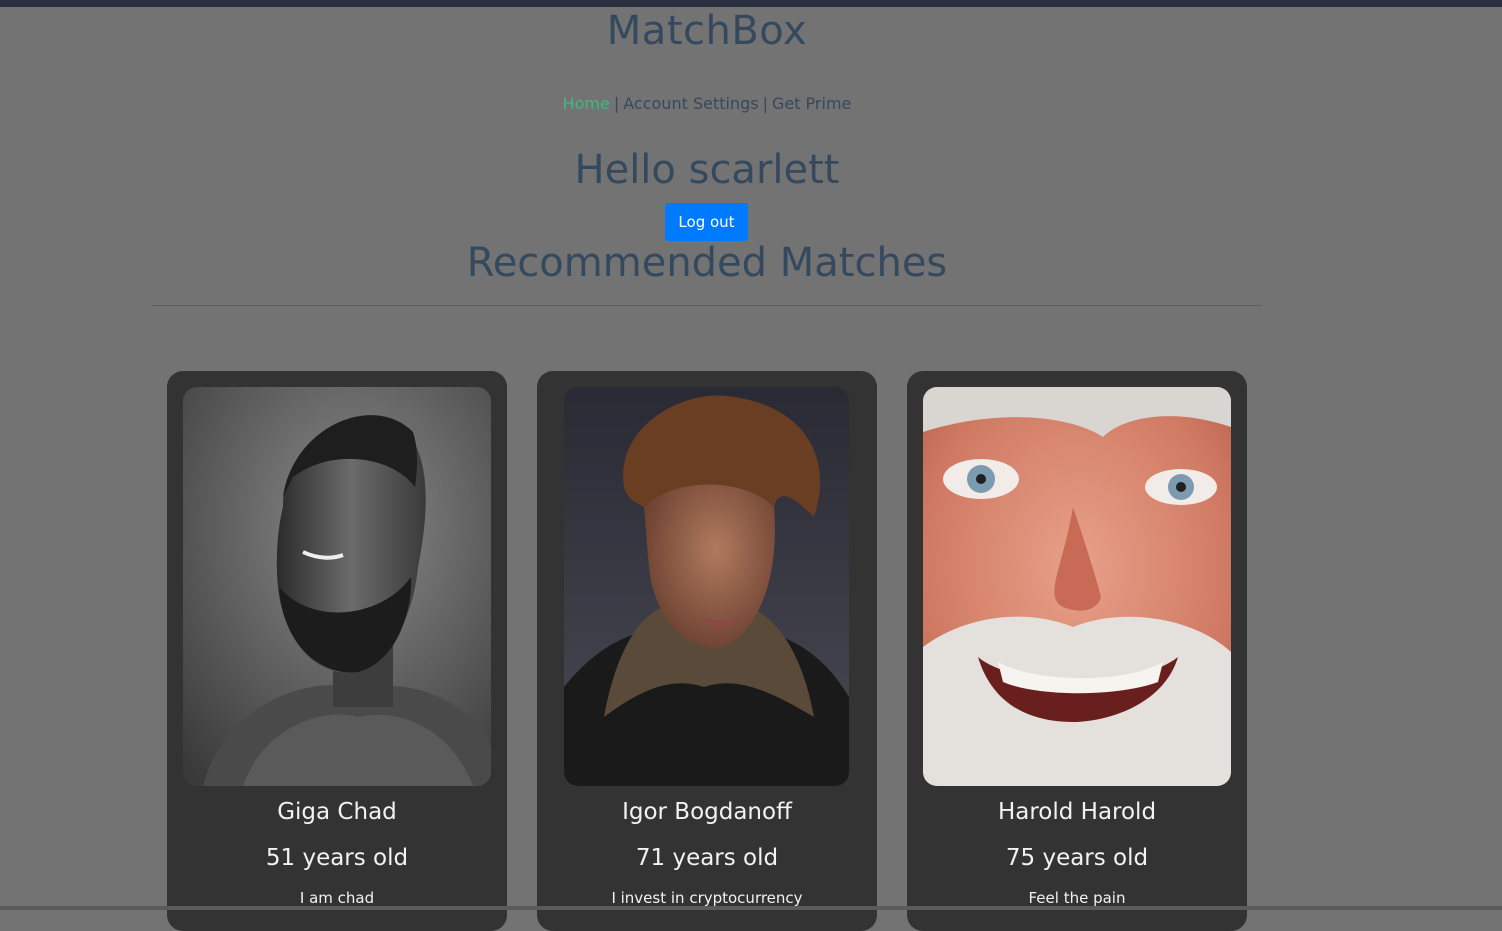 Image resolution: width=1502 pixels, height=931 pixels. I want to click on match-bio: Feel the pain, so click(1077, 898).